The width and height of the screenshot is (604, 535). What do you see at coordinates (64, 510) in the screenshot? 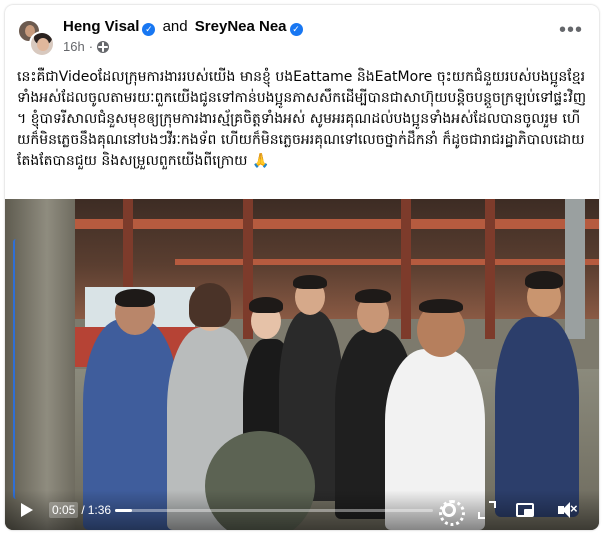
I see `current-time: 0:05` at bounding box center [64, 510].